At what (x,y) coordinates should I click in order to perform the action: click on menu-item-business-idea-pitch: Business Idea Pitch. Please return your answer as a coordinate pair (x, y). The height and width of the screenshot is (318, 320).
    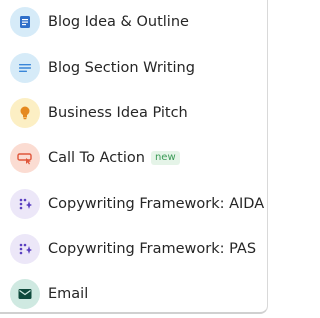
    Looking at the image, I should click on (99, 113).